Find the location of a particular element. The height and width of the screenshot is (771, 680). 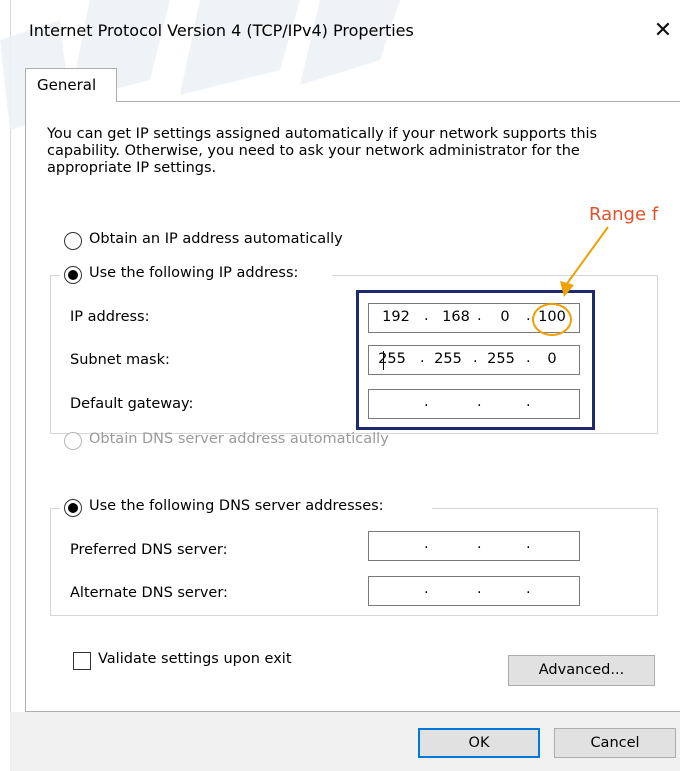

ok-button: OK is located at coordinates (479, 743).